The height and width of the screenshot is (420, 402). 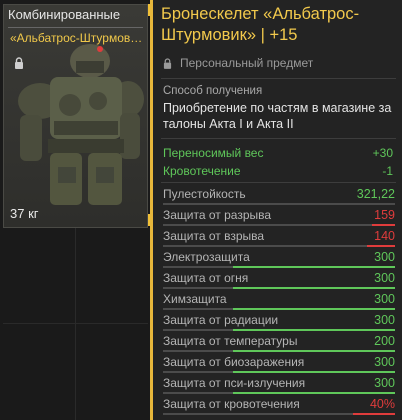 I want to click on stat-row: Защита от взрыва 140, so click(x=279, y=237).